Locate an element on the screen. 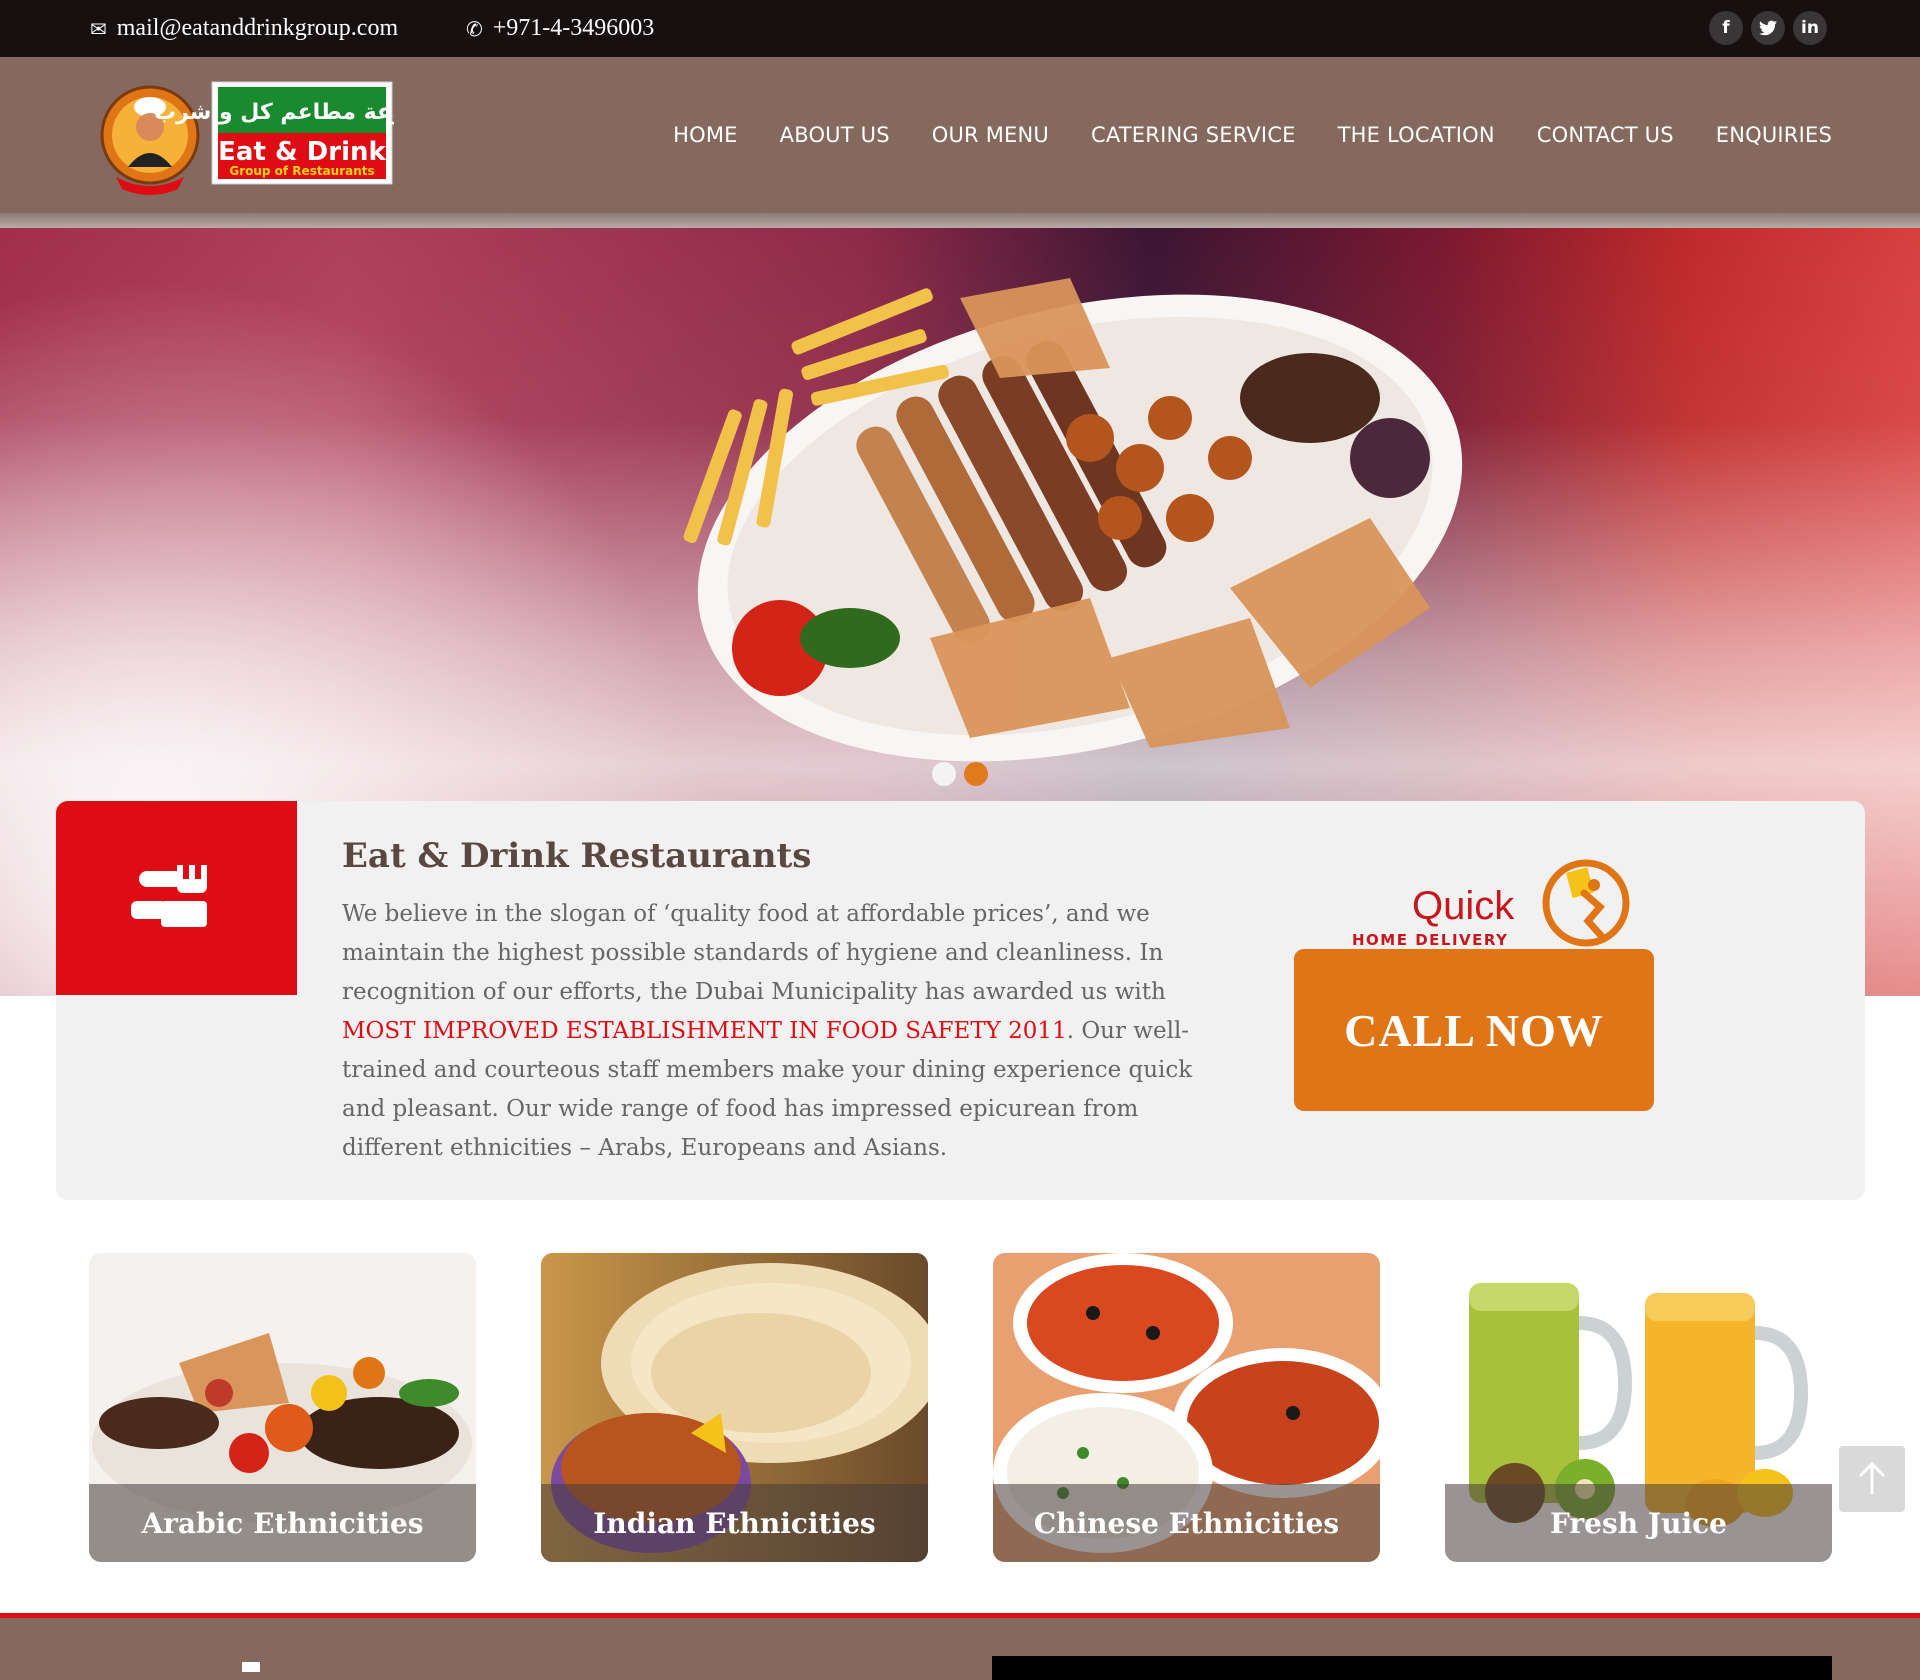 Image resolution: width=1920 pixels, height=1680 pixels. category-label: Fresh Juice is located at coordinates (1638, 1523).